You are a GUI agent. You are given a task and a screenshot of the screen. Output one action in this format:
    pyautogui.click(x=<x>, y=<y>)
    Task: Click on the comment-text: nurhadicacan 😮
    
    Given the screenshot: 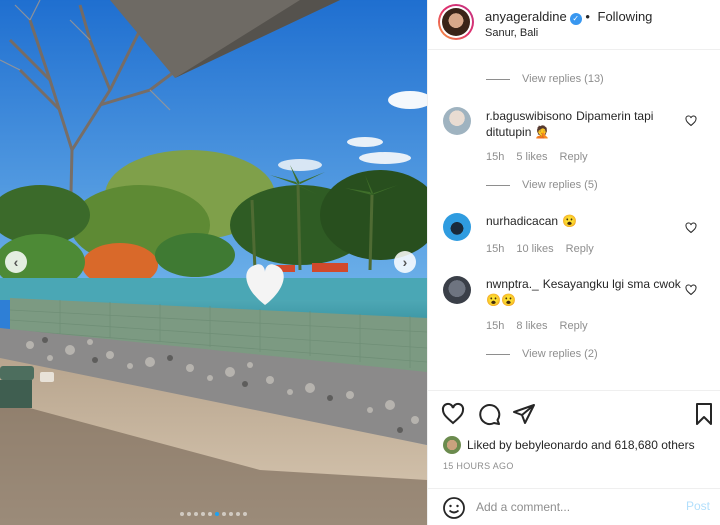 What is the action you would take?
    pyautogui.click(x=532, y=221)
    